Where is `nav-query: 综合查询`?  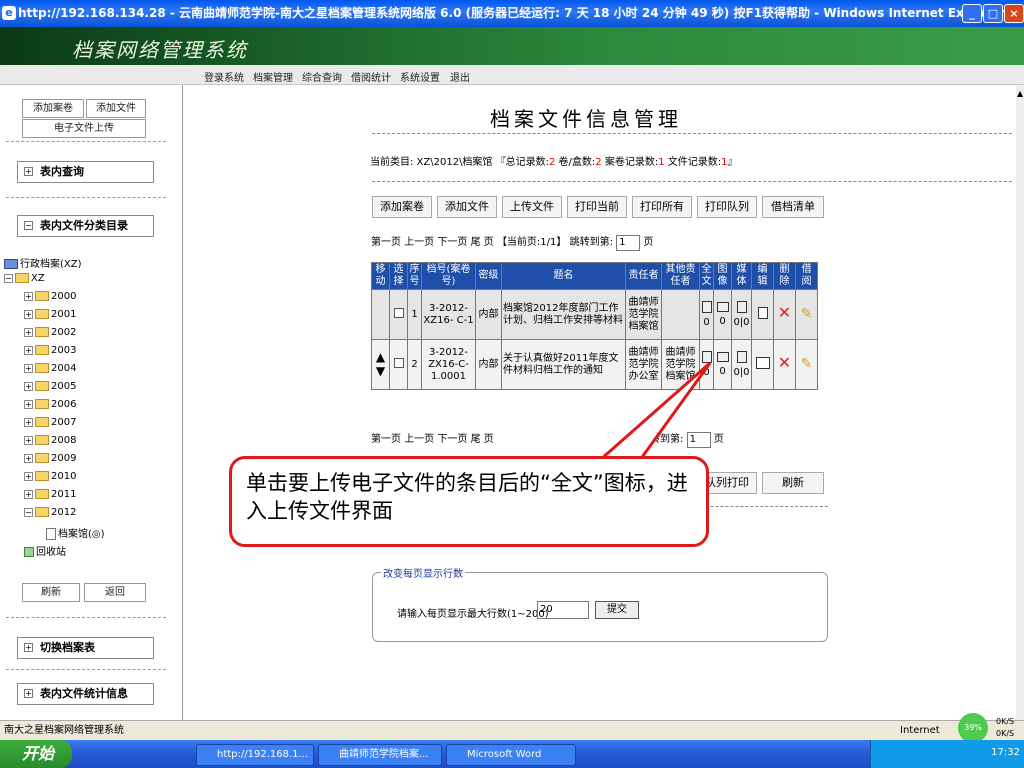 nav-query: 综合查询 is located at coordinates (322, 76).